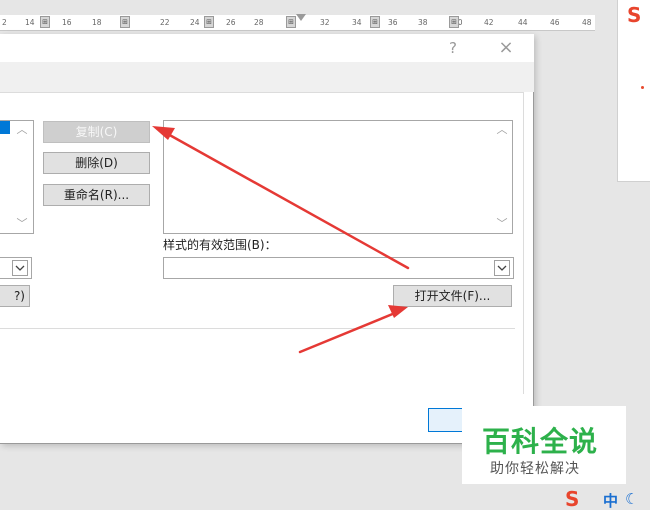  What do you see at coordinates (642, 87) in the screenshot?
I see `cursor-dot` at bounding box center [642, 87].